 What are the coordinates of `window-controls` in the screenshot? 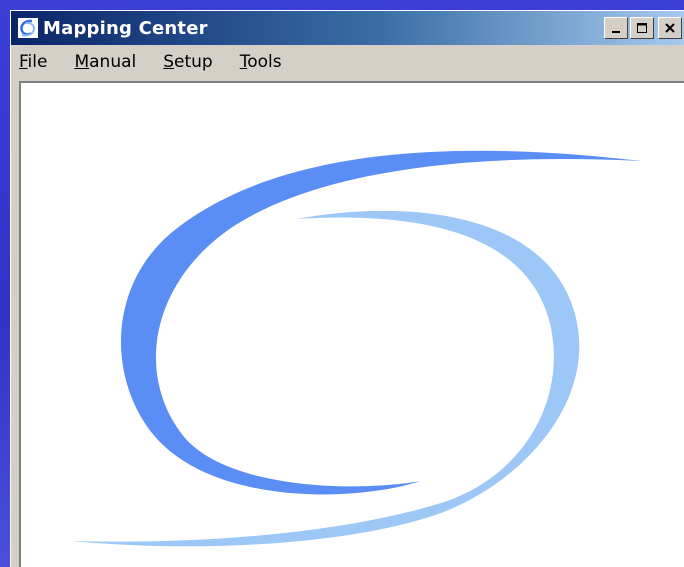 It's located at (643, 28).